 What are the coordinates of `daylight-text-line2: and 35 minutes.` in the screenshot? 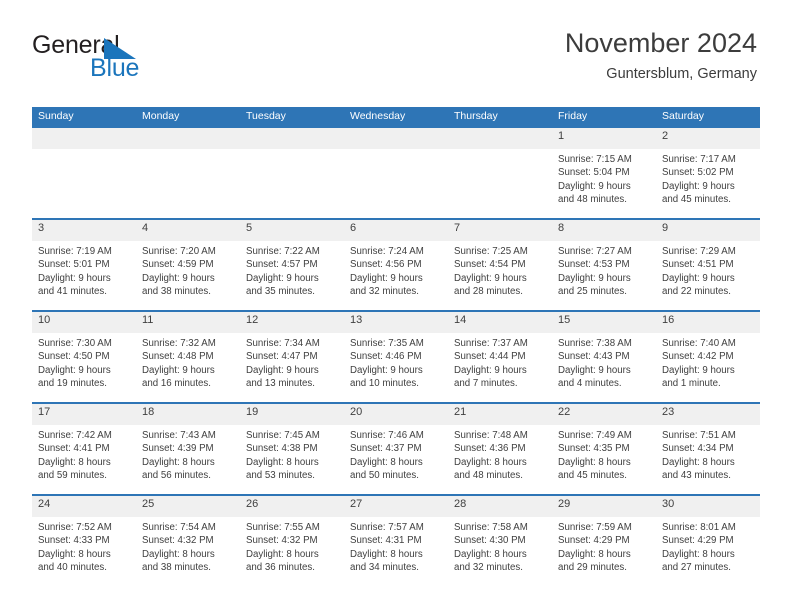 It's located at (280, 292).